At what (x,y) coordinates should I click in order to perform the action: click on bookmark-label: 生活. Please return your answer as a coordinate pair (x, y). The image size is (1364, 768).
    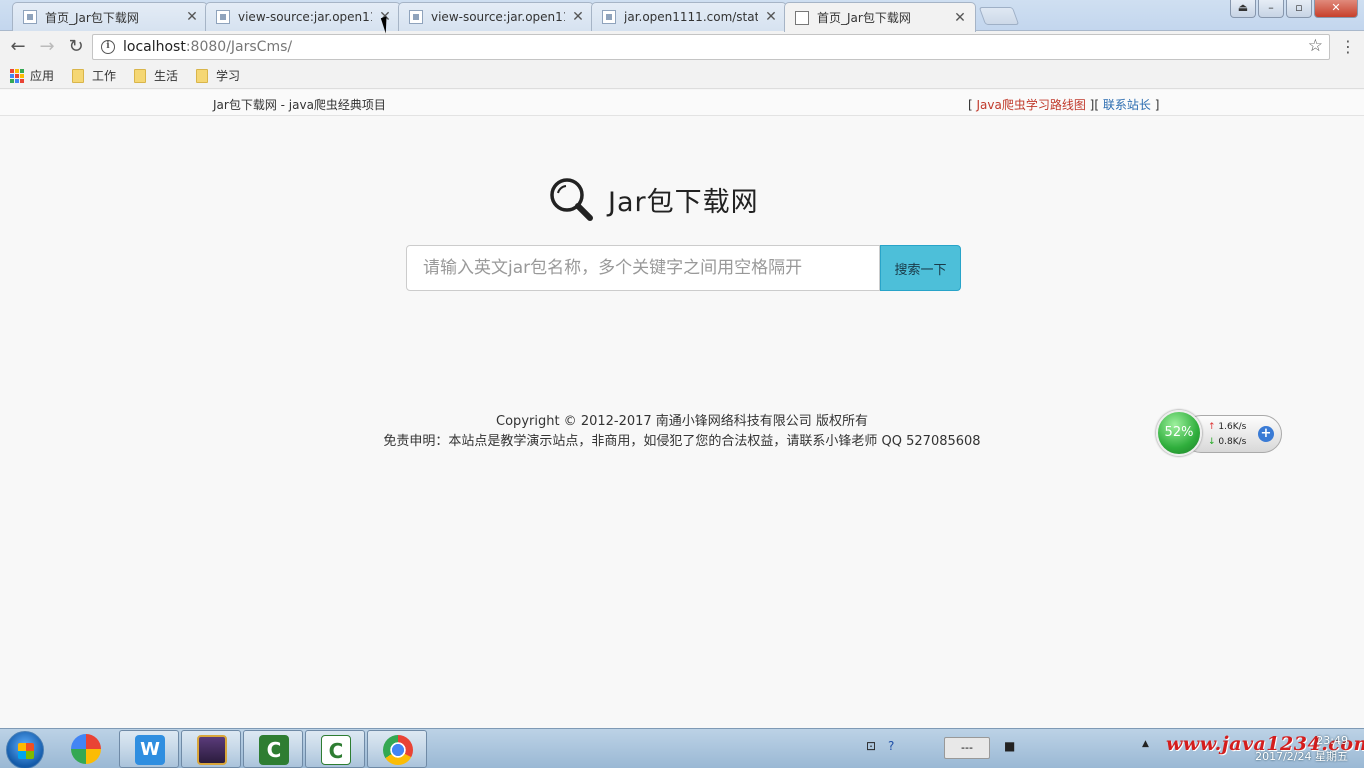
    Looking at the image, I should click on (166, 76).